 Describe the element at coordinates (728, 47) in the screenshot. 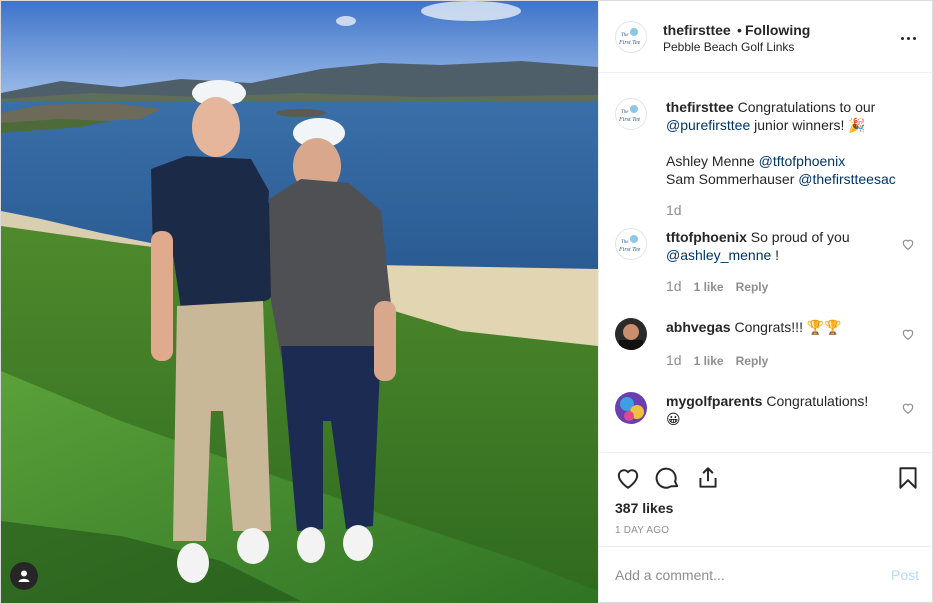

I see `post-location: Pebble Beach Golf Links` at that location.